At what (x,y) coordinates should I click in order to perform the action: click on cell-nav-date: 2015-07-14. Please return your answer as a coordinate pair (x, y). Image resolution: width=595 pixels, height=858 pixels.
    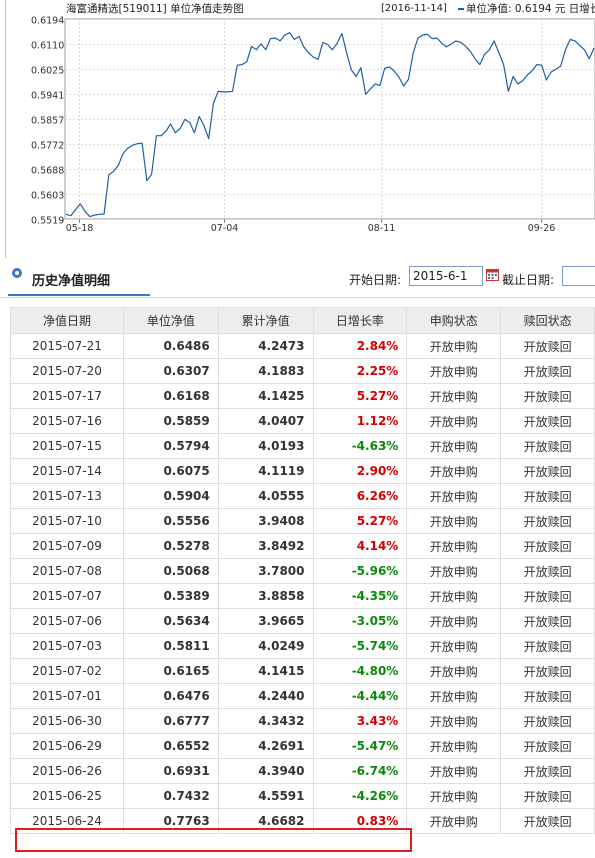
    Looking at the image, I should click on (67, 471).